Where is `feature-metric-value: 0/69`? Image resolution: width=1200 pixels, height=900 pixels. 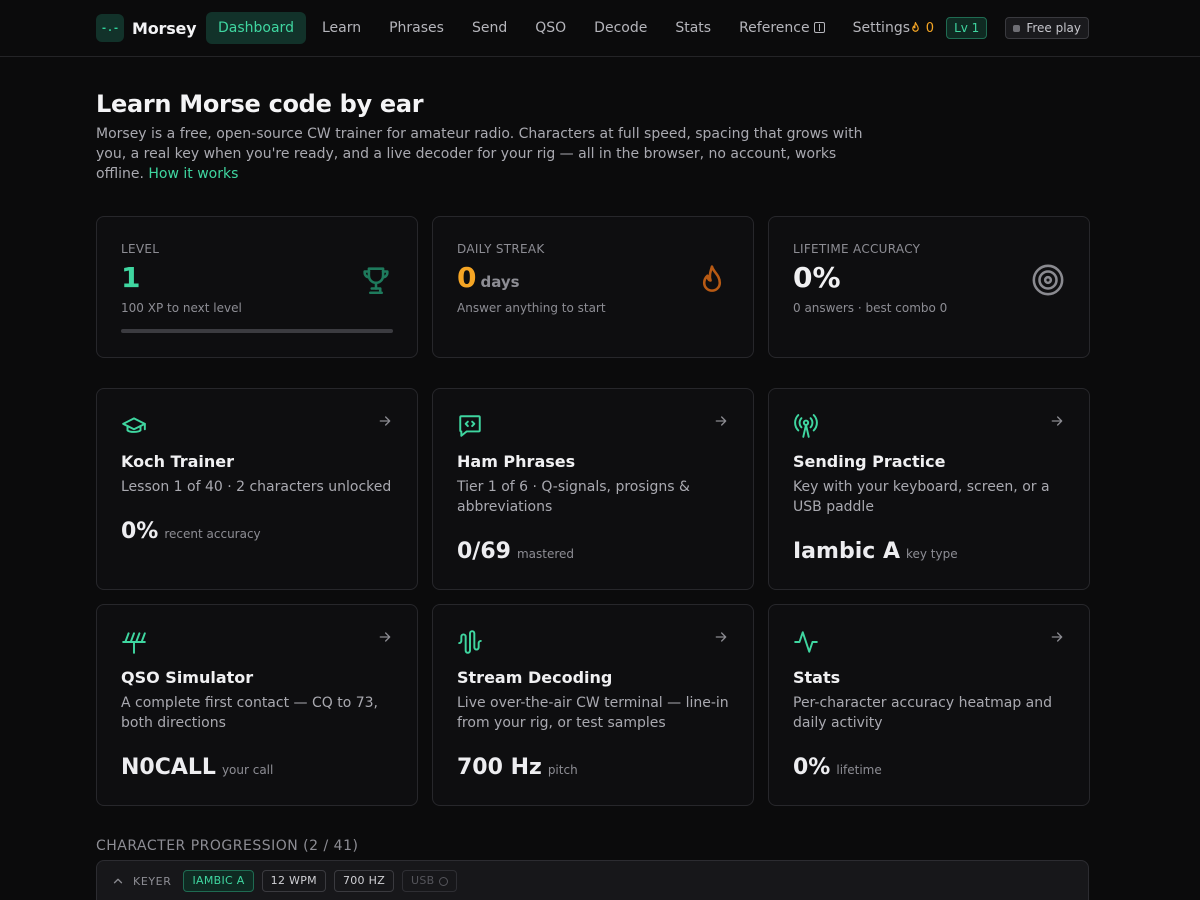
feature-metric-value: 0/69 is located at coordinates (484, 551).